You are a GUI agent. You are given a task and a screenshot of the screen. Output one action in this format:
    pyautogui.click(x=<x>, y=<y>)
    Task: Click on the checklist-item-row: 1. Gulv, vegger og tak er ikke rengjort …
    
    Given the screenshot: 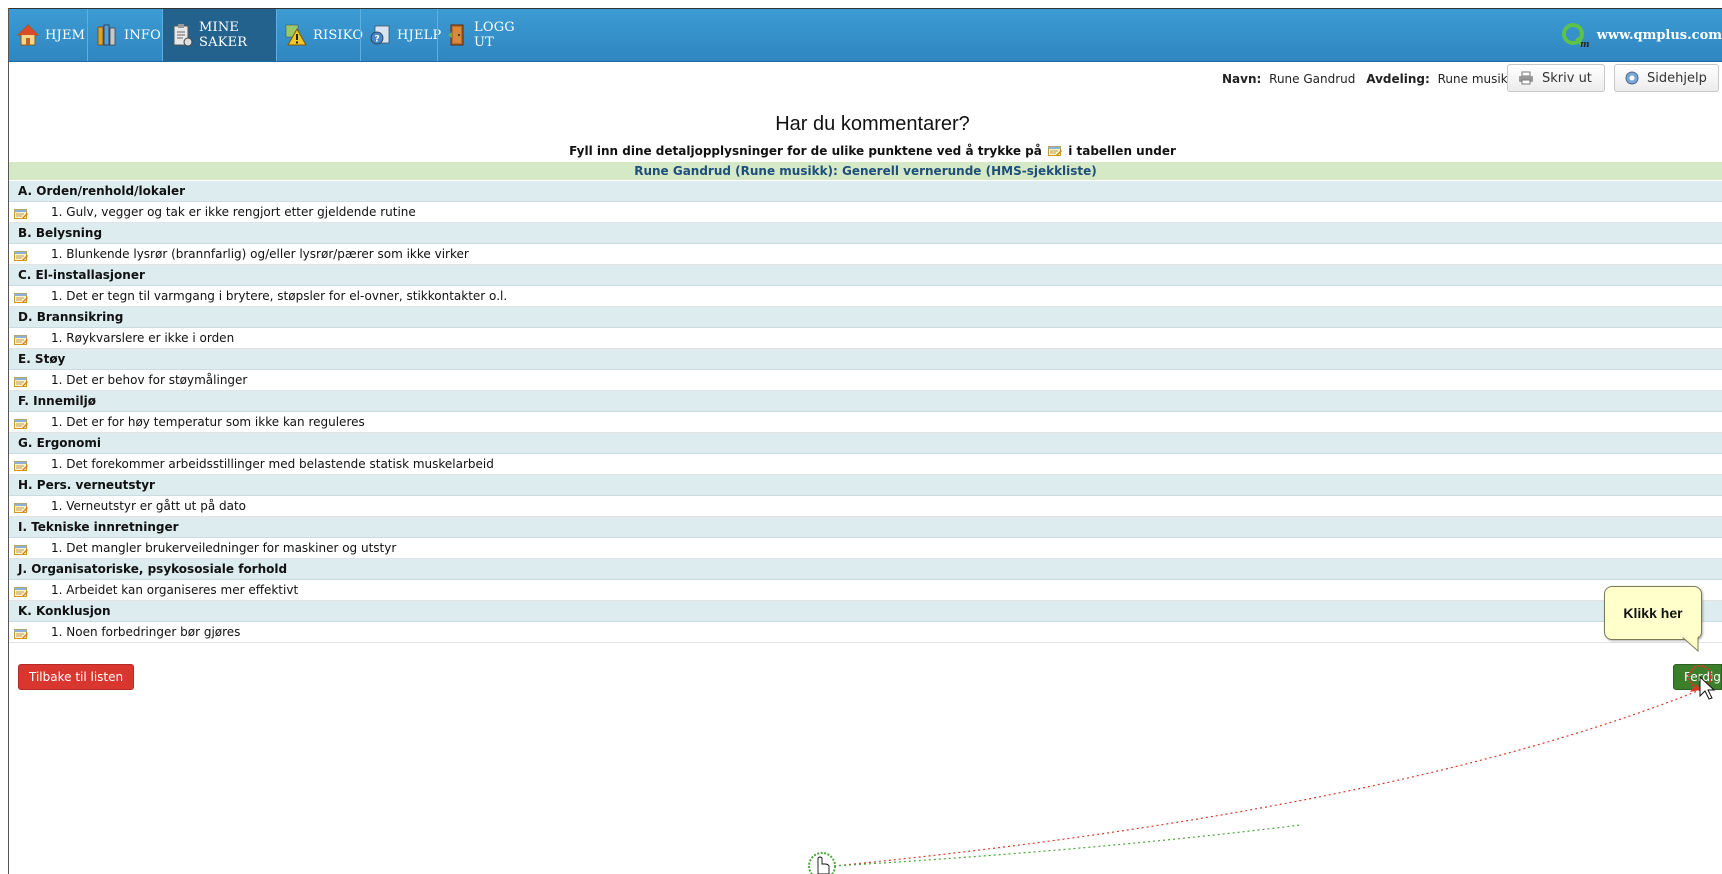 What is the action you would take?
    pyautogui.click(x=865, y=212)
    